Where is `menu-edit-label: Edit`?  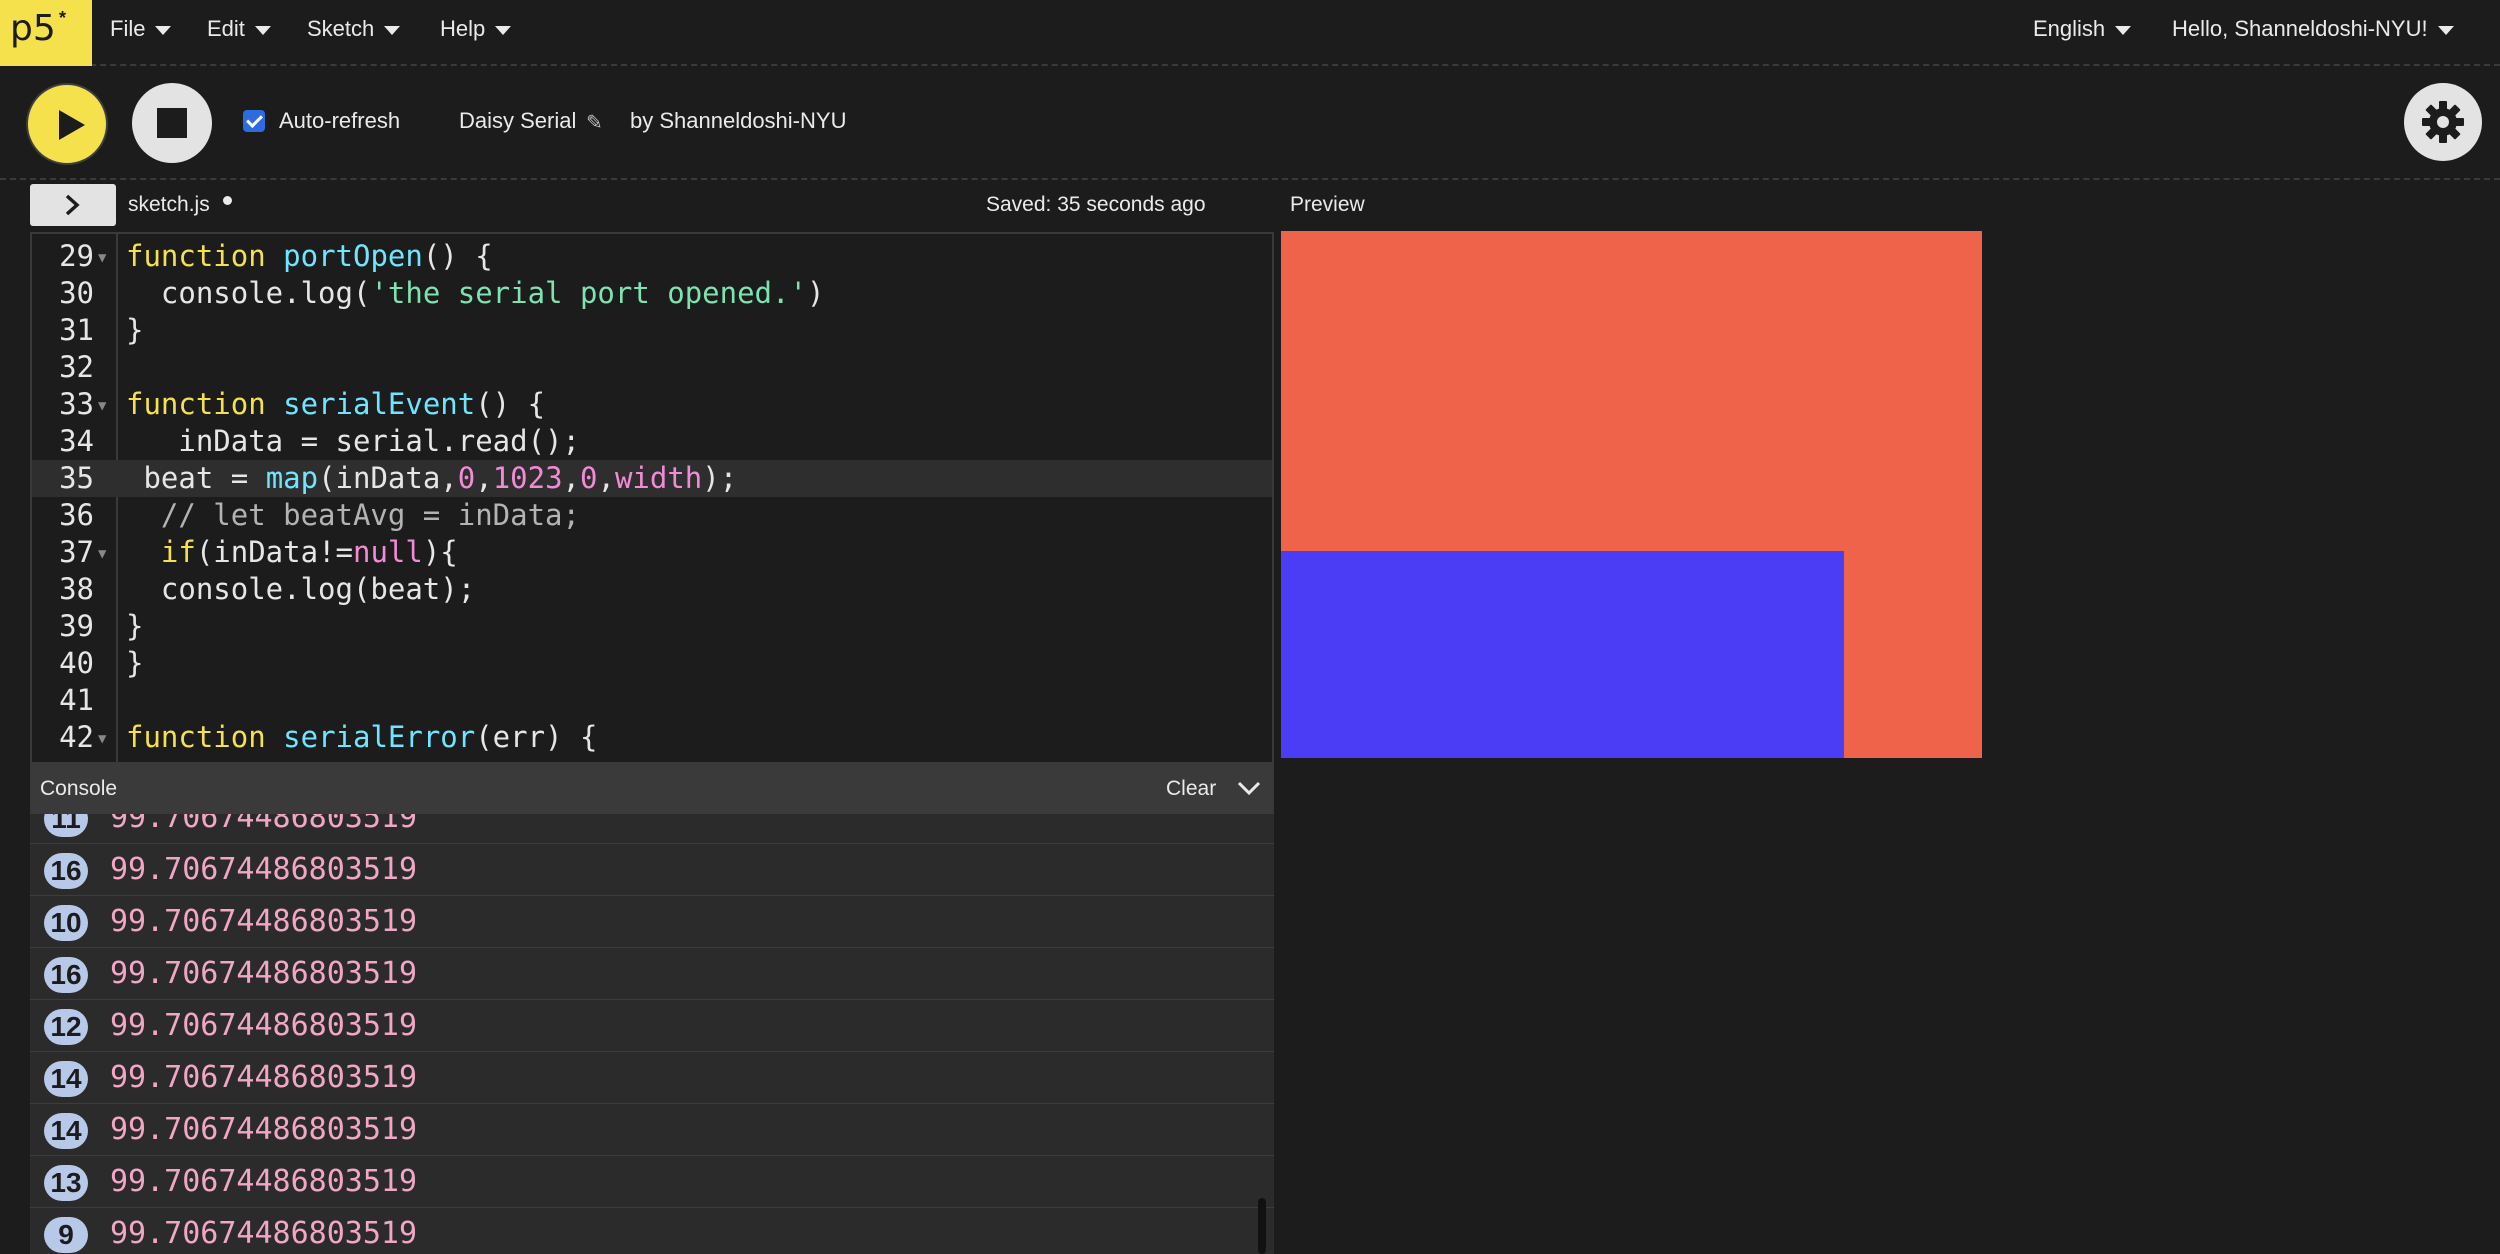
menu-edit-label: Edit is located at coordinates (226, 28).